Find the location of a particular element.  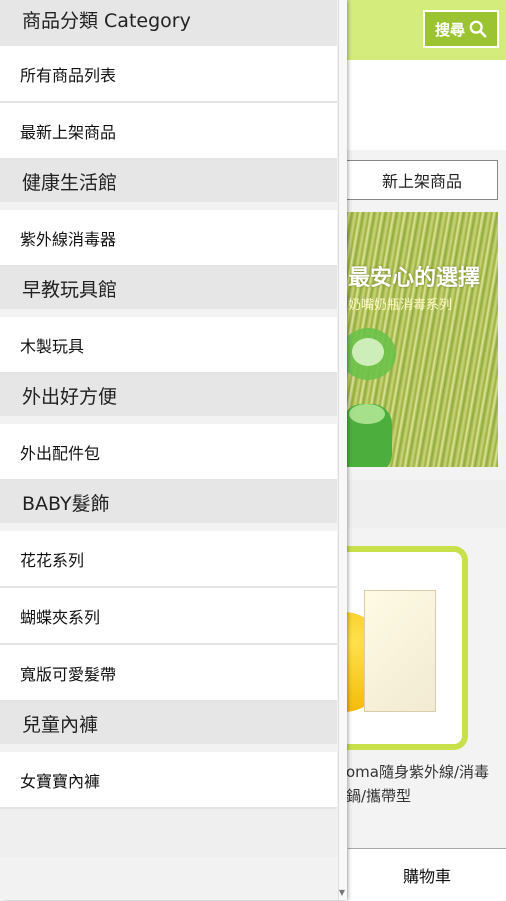

menu-item-new-arrivals: 最新上架商品 is located at coordinates (168, 131).